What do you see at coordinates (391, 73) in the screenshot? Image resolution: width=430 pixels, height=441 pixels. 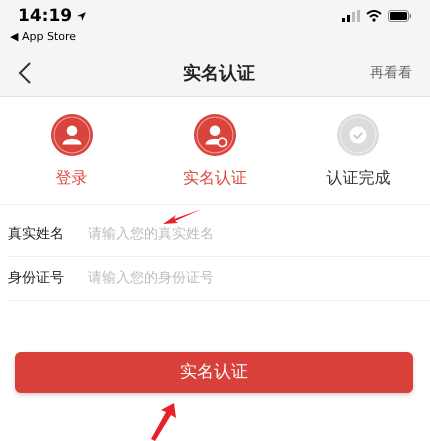 I see `skip-button: 再看看` at bounding box center [391, 73].